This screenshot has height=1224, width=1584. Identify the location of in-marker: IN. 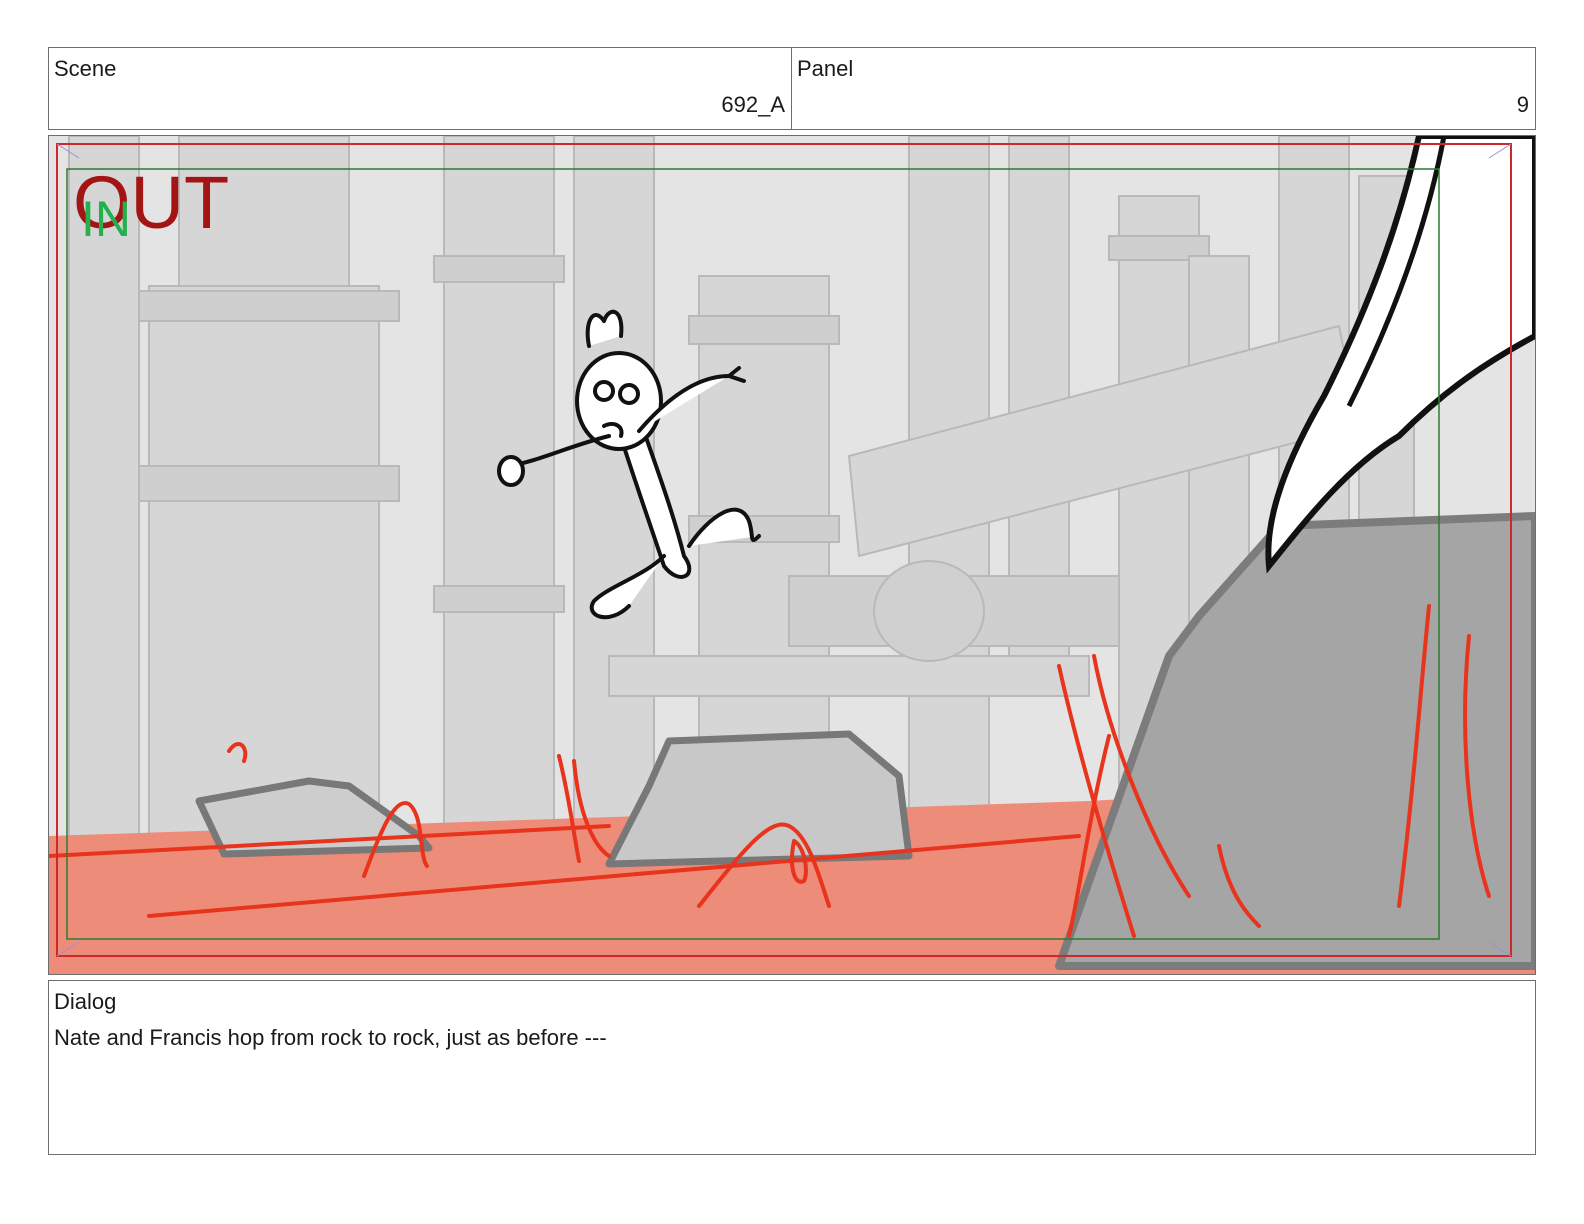
(106, 219).